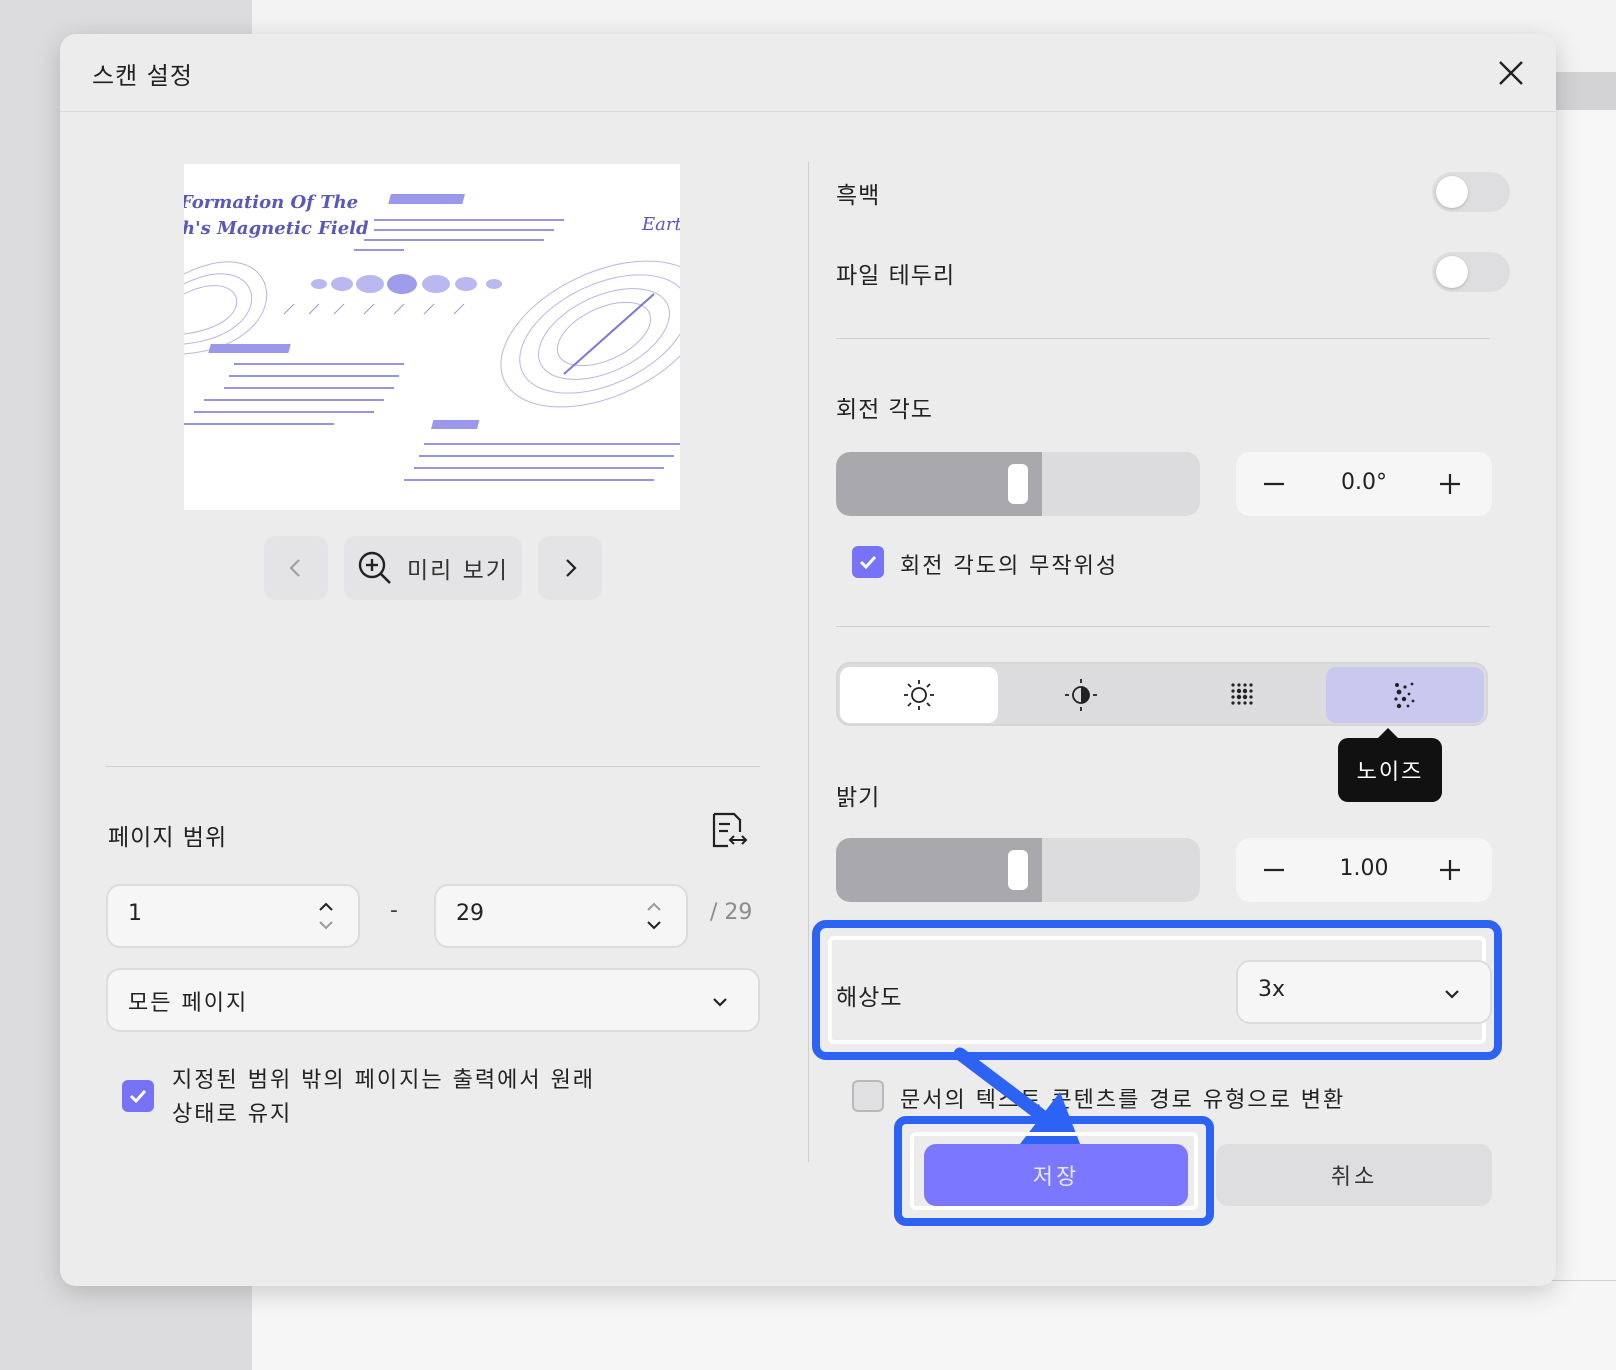 The image size is (1616, 1370). What do you see at coordinates (1471, 272) in the screenshot?
I see `file-border-toggle` at bounding box center [1471, 272].